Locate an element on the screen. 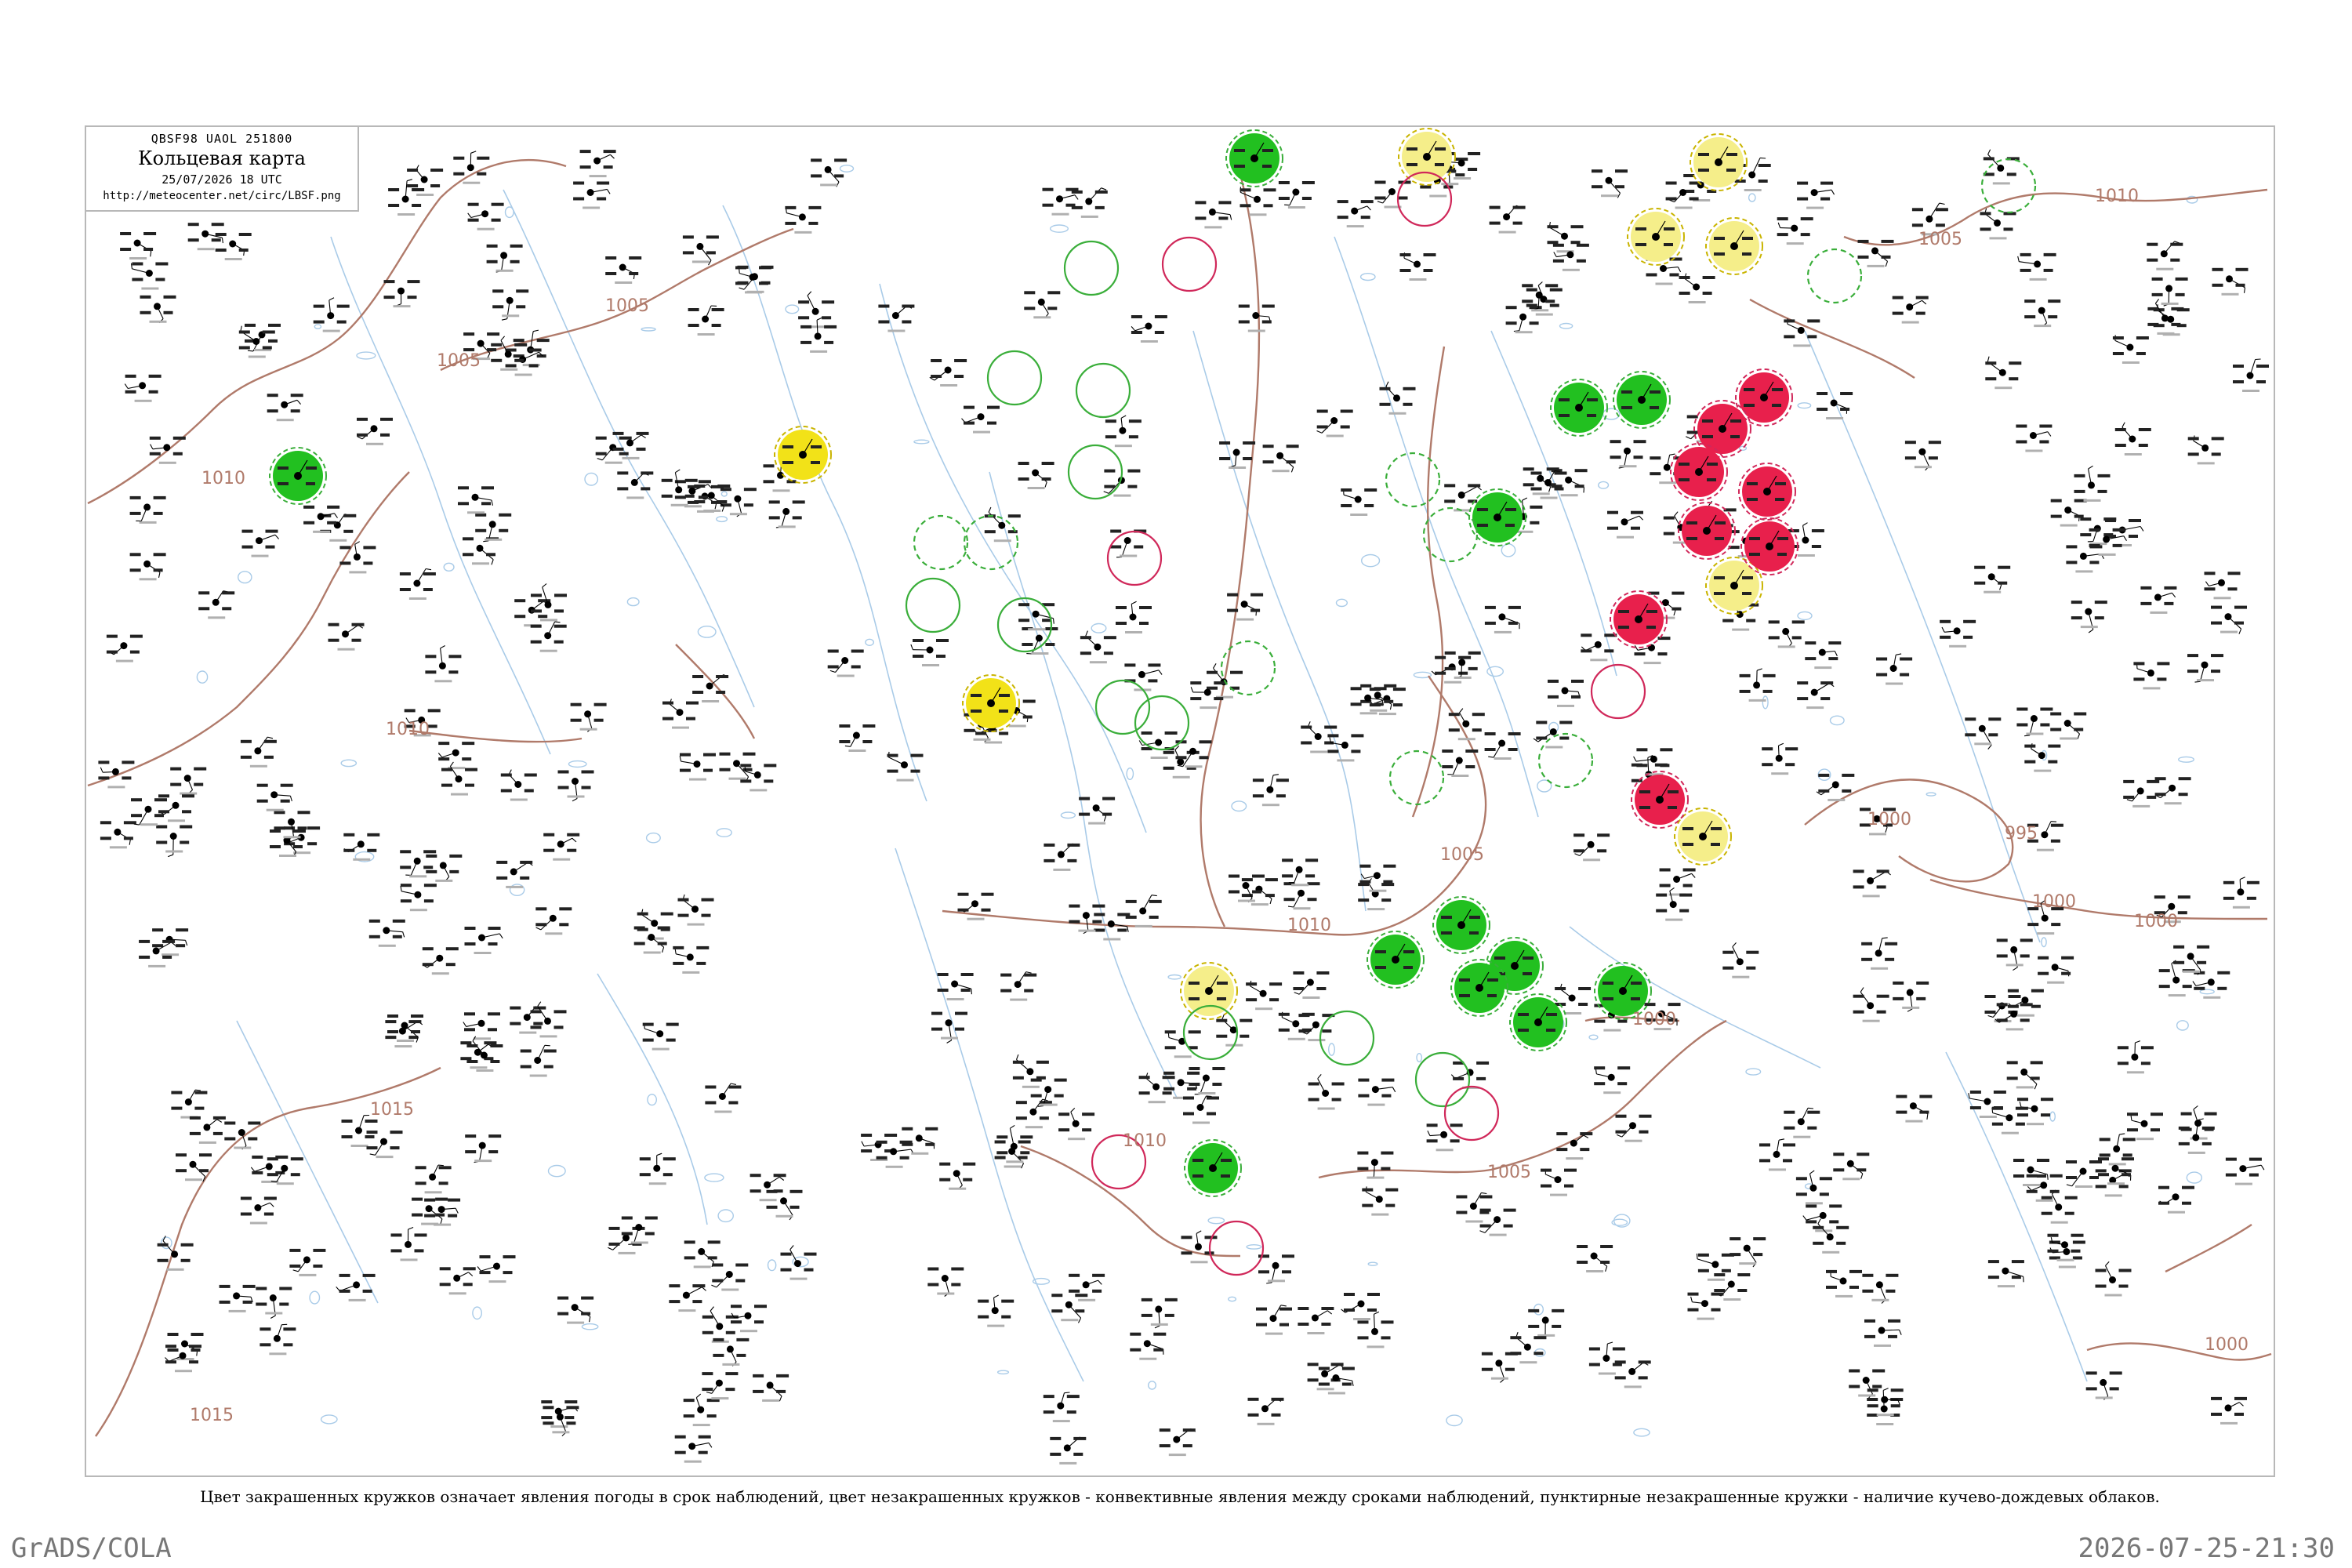  river is located at coordinates (440, 495).